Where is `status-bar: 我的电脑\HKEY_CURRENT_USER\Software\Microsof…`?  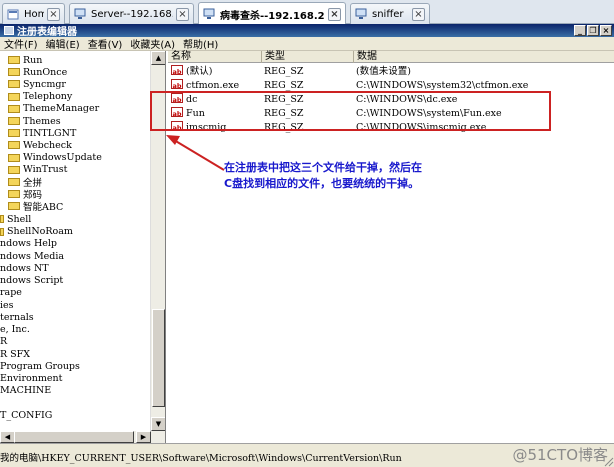 status-bar: 我的电脑\HKEY_CURRENT_USER\Software\Microsof… is located at coordinates (307, 455).